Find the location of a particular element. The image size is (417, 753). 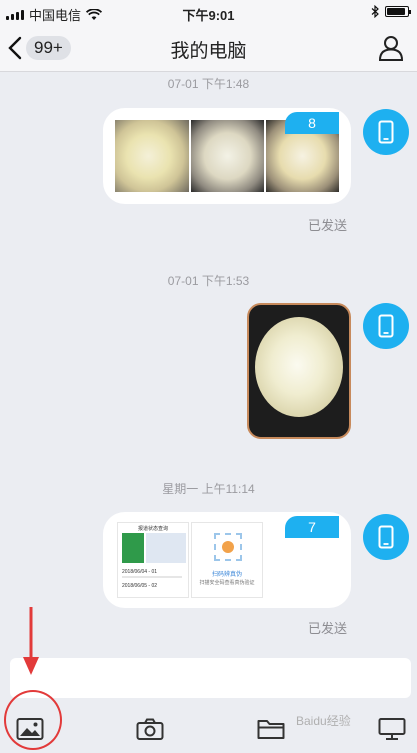

status-bar: 中国电信 下午9:01 is located at coordinates (208, 12).